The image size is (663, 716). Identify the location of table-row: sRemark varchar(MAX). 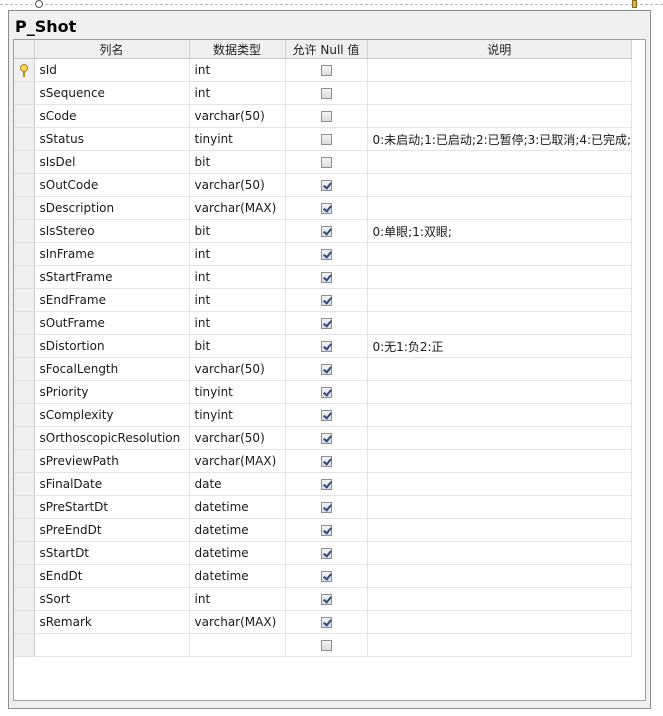
(323, 622).